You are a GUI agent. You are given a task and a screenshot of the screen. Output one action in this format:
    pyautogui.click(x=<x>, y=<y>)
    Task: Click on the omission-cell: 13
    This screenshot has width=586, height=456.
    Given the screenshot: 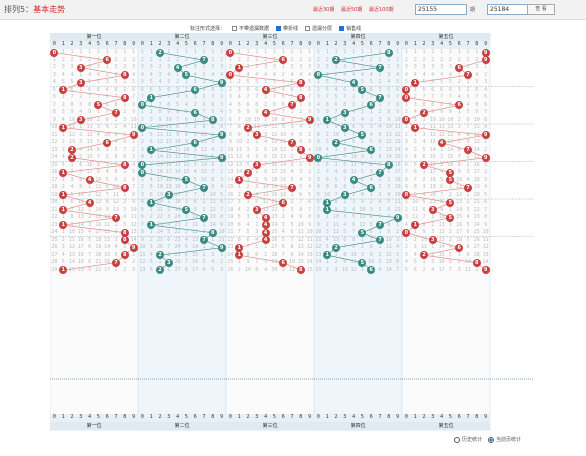 What is the action you would take?
    pyautogui.click(x=274, y=142)
    